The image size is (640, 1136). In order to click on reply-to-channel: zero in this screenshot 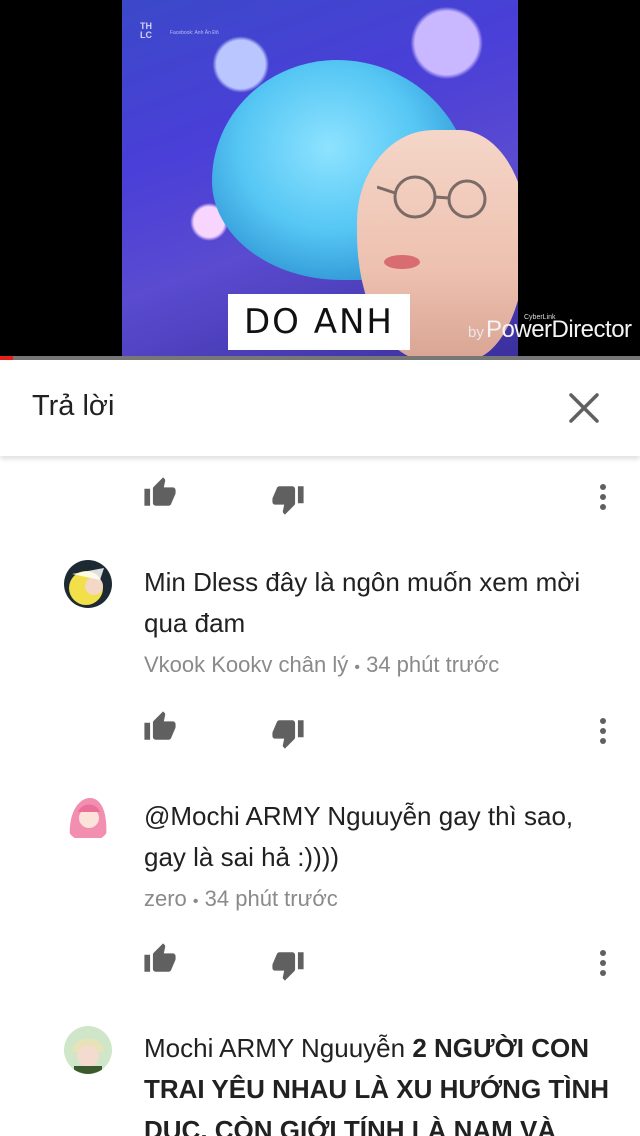, I will do `click(165, 898)`.